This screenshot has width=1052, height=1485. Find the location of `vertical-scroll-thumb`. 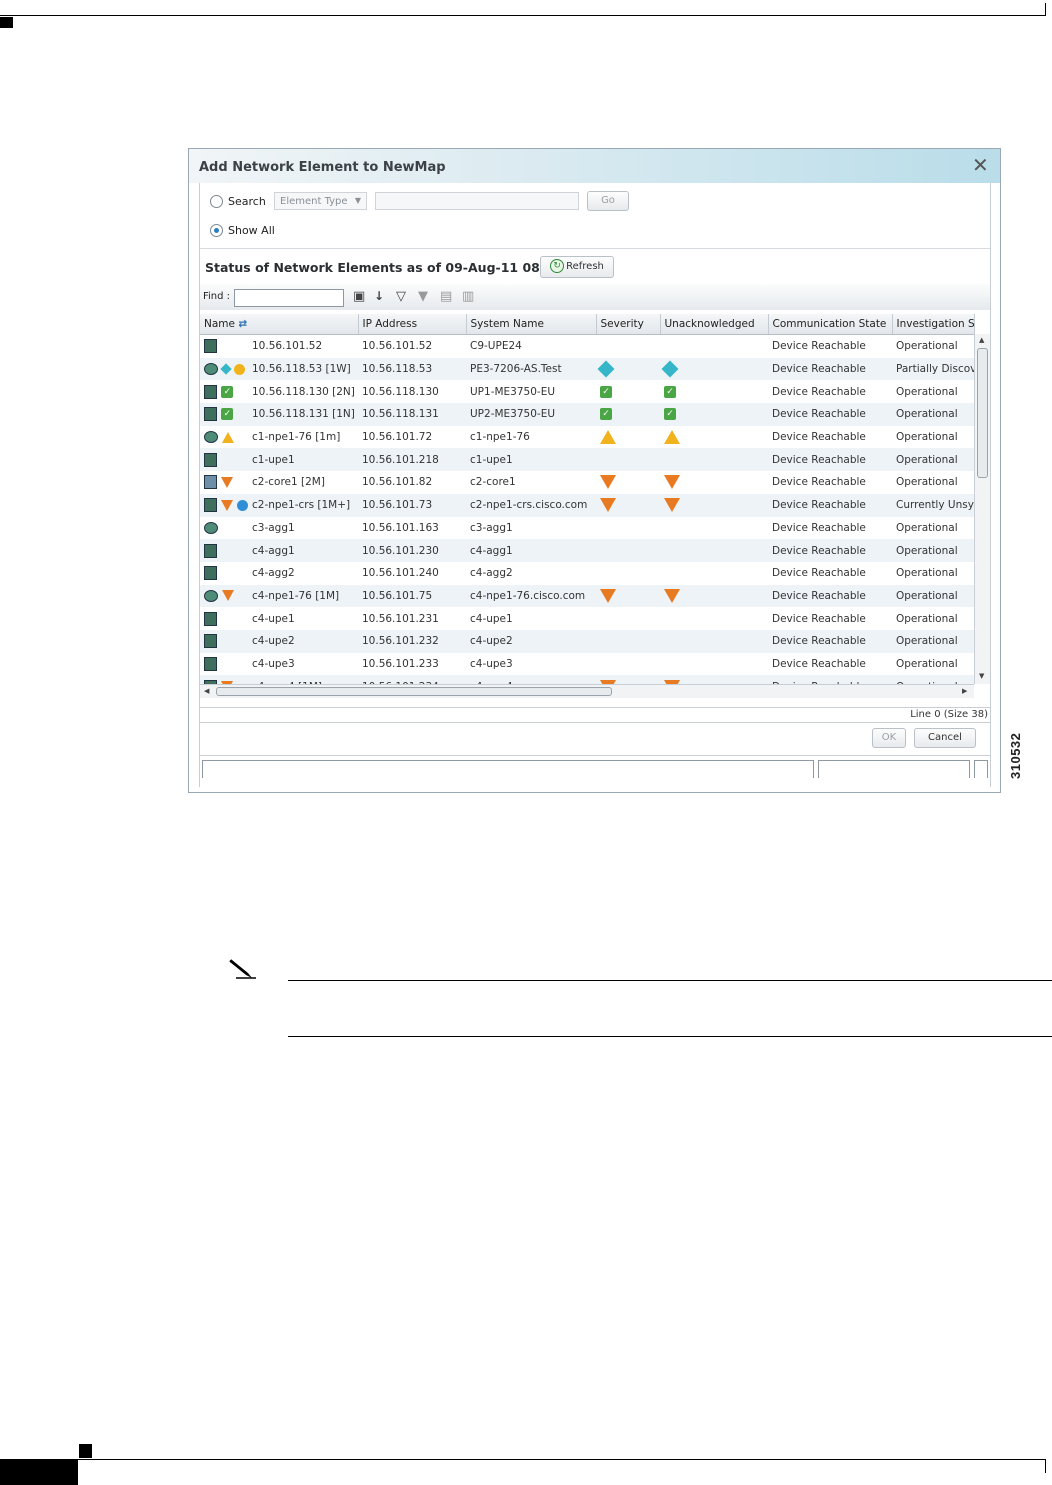

vertical-scroll-thumb is located at coordinates (982, 413).